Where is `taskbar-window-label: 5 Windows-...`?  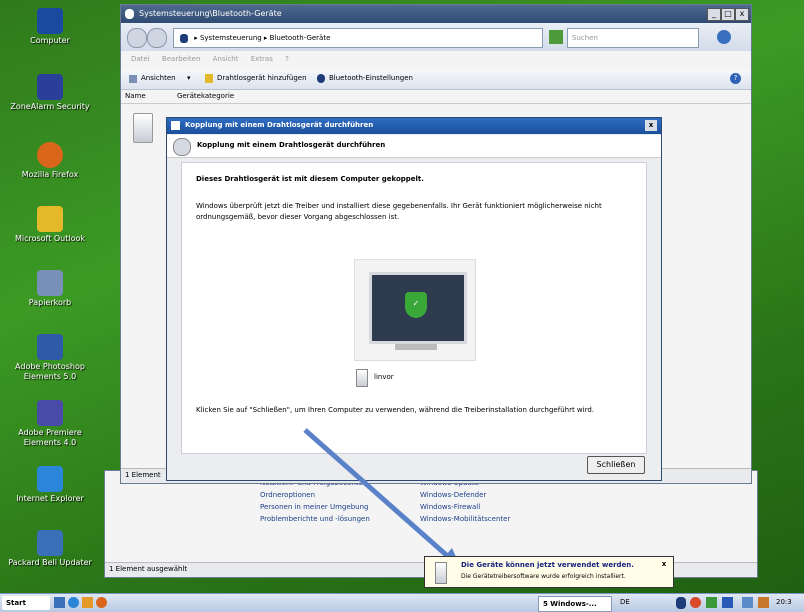 taskbar-window-label: 5 Windows-... is located at coordinates (570, 604).